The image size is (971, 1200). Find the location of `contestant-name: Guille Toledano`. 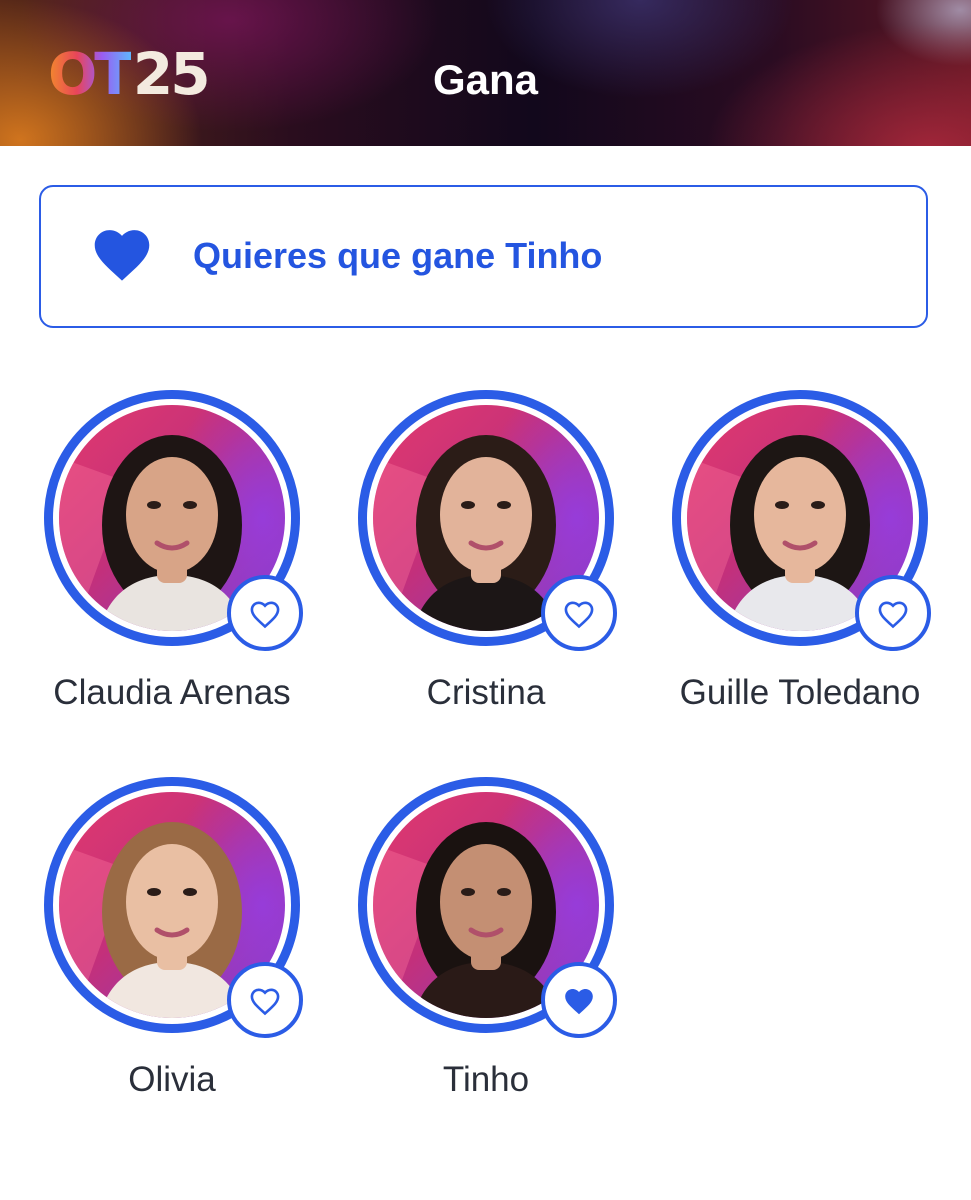

contestant-name: Guille Toledano is located at coordinates (800, 692).